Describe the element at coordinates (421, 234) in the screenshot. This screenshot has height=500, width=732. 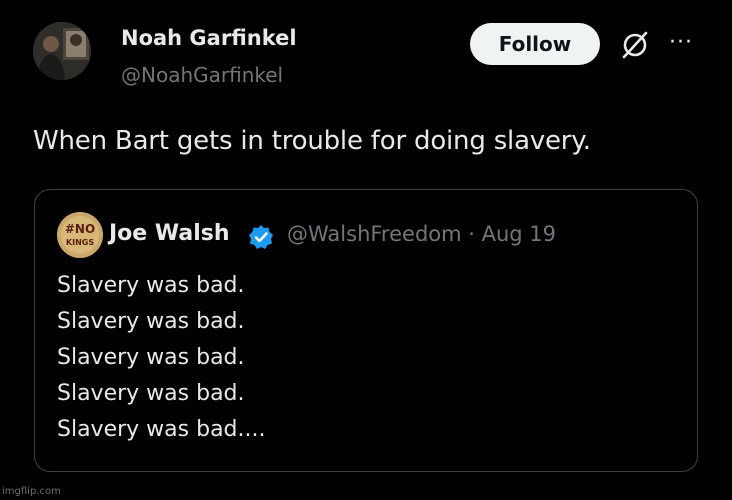
I see `quoted-handle-date: @WalshFreedom · Aug 19` at that location.